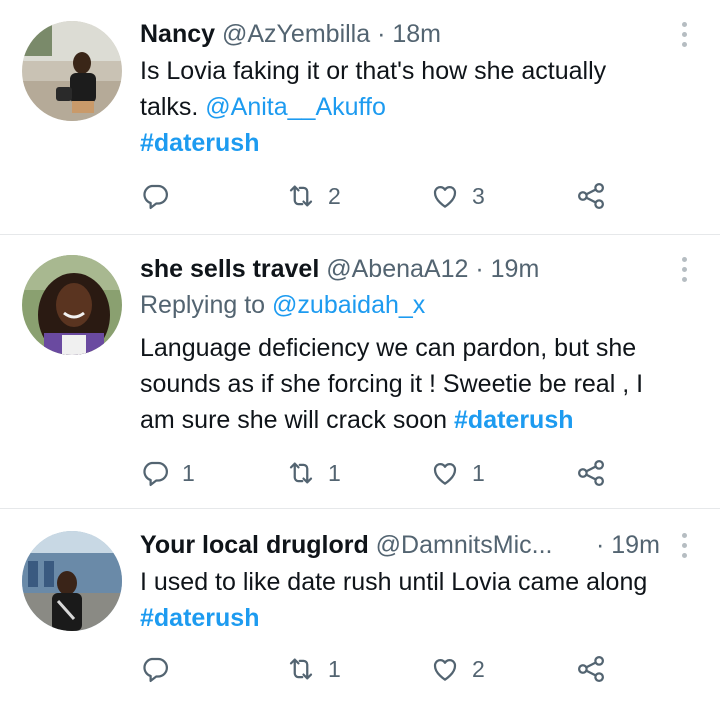 The width and height of the screenshot is (720, 708). Describe the element at coordinates (173, 107) in the screenshot. I see `tweet-text-span: talks.` at that location.